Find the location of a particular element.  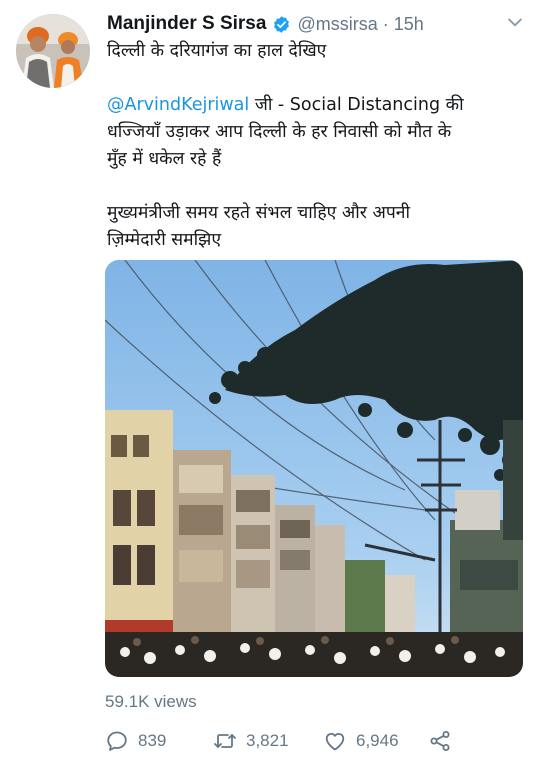

like-button: 6,946 is located at coordinates (361, 741).